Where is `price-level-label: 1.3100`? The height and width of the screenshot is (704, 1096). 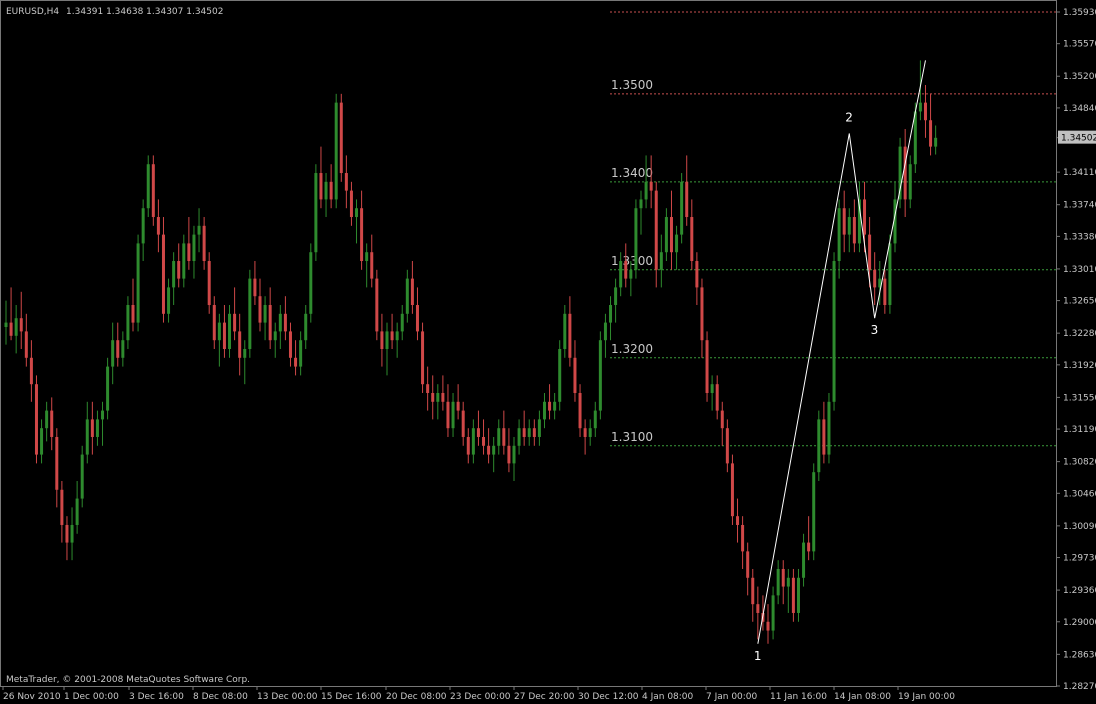
price-level-label: 1.3100 is located at coordinates (632, 437).